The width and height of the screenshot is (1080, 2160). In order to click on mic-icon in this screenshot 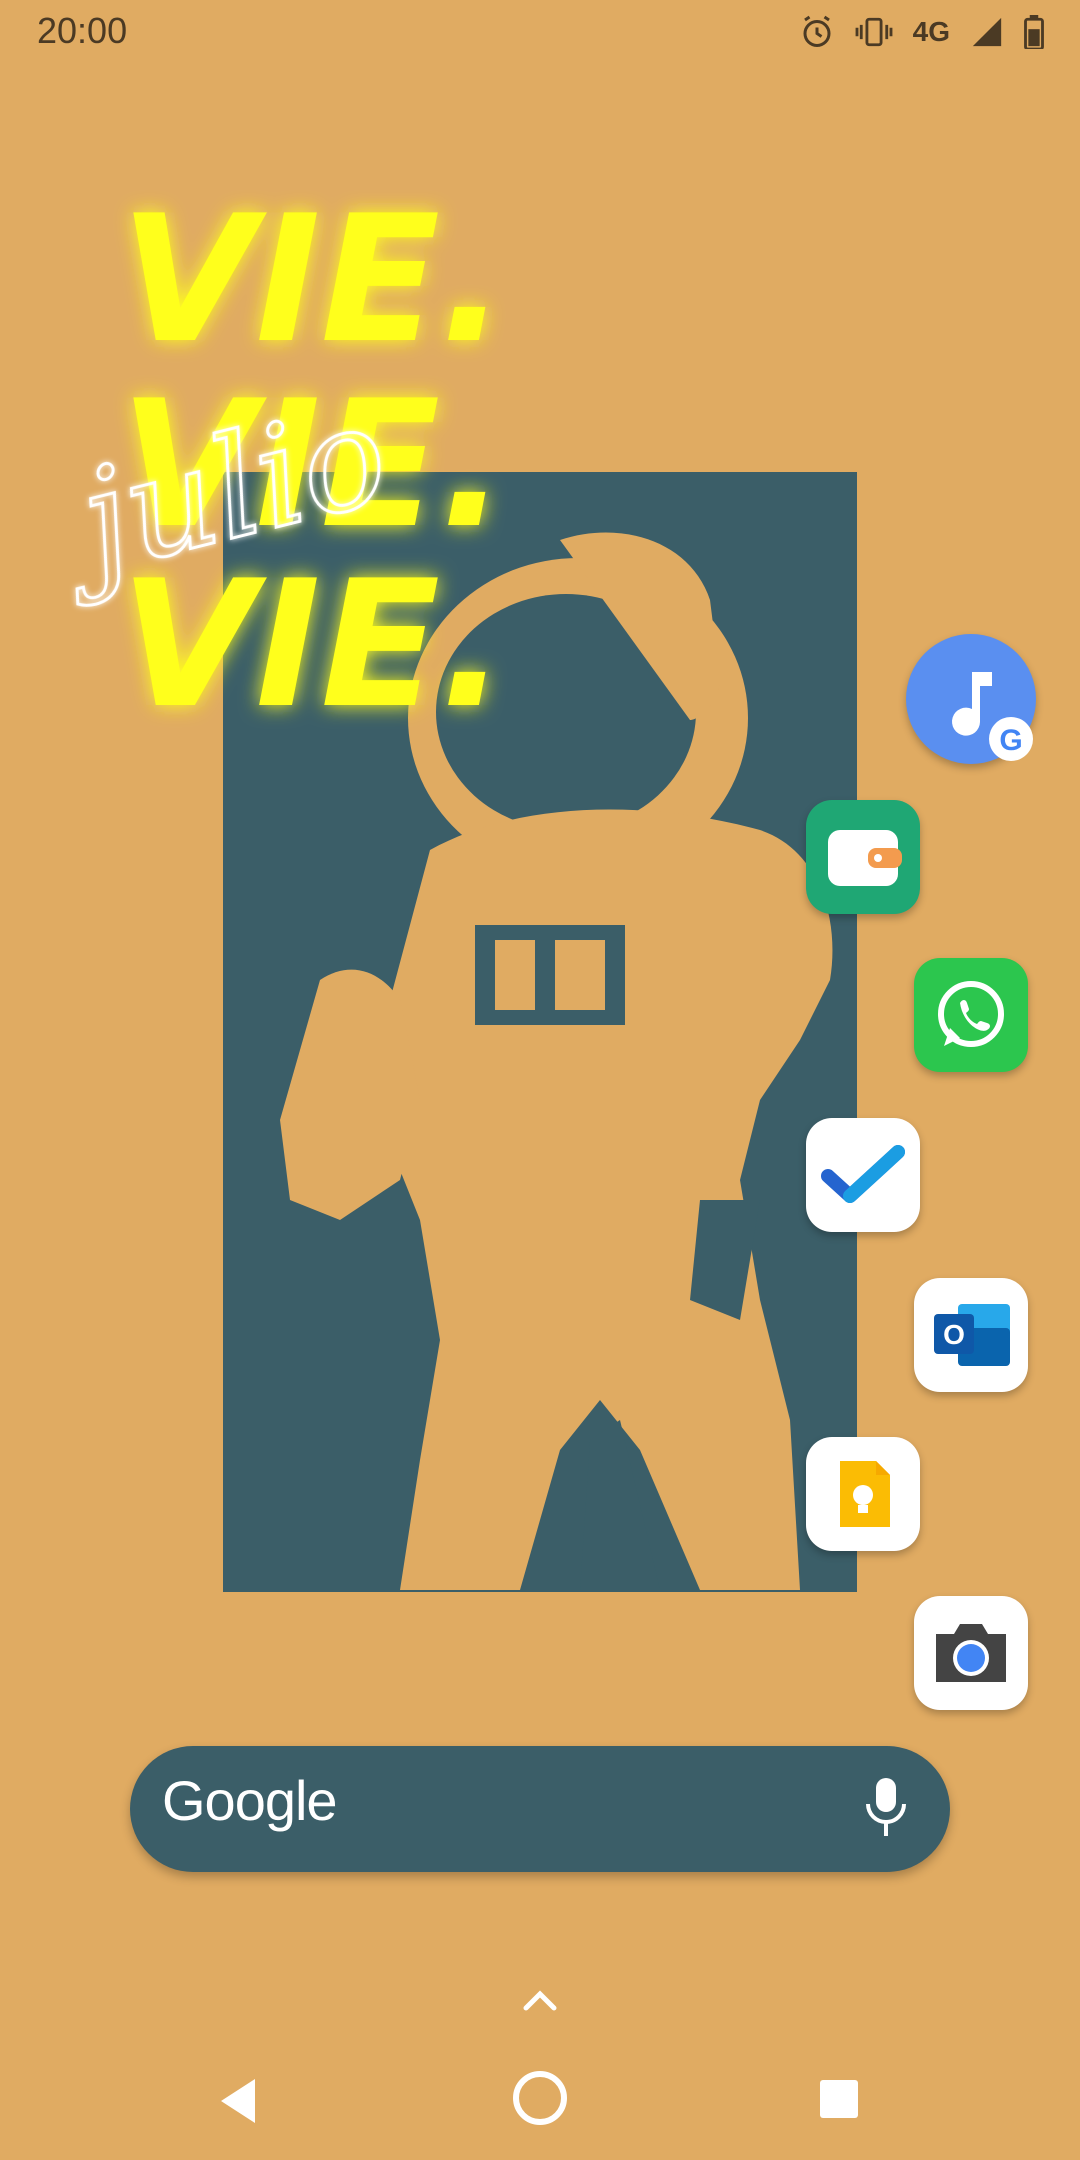, I will do `click(886, 1809)`.